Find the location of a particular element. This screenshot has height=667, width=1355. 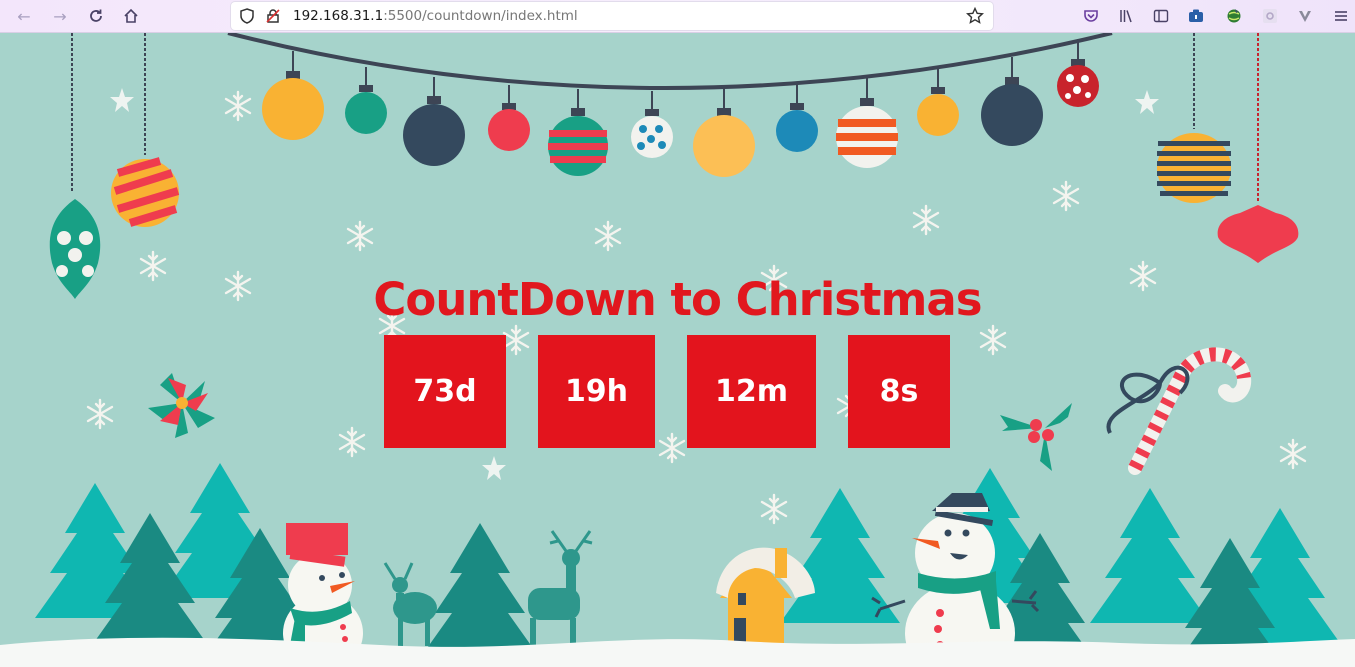

ornaments-left is located at coordinates (114, 166).